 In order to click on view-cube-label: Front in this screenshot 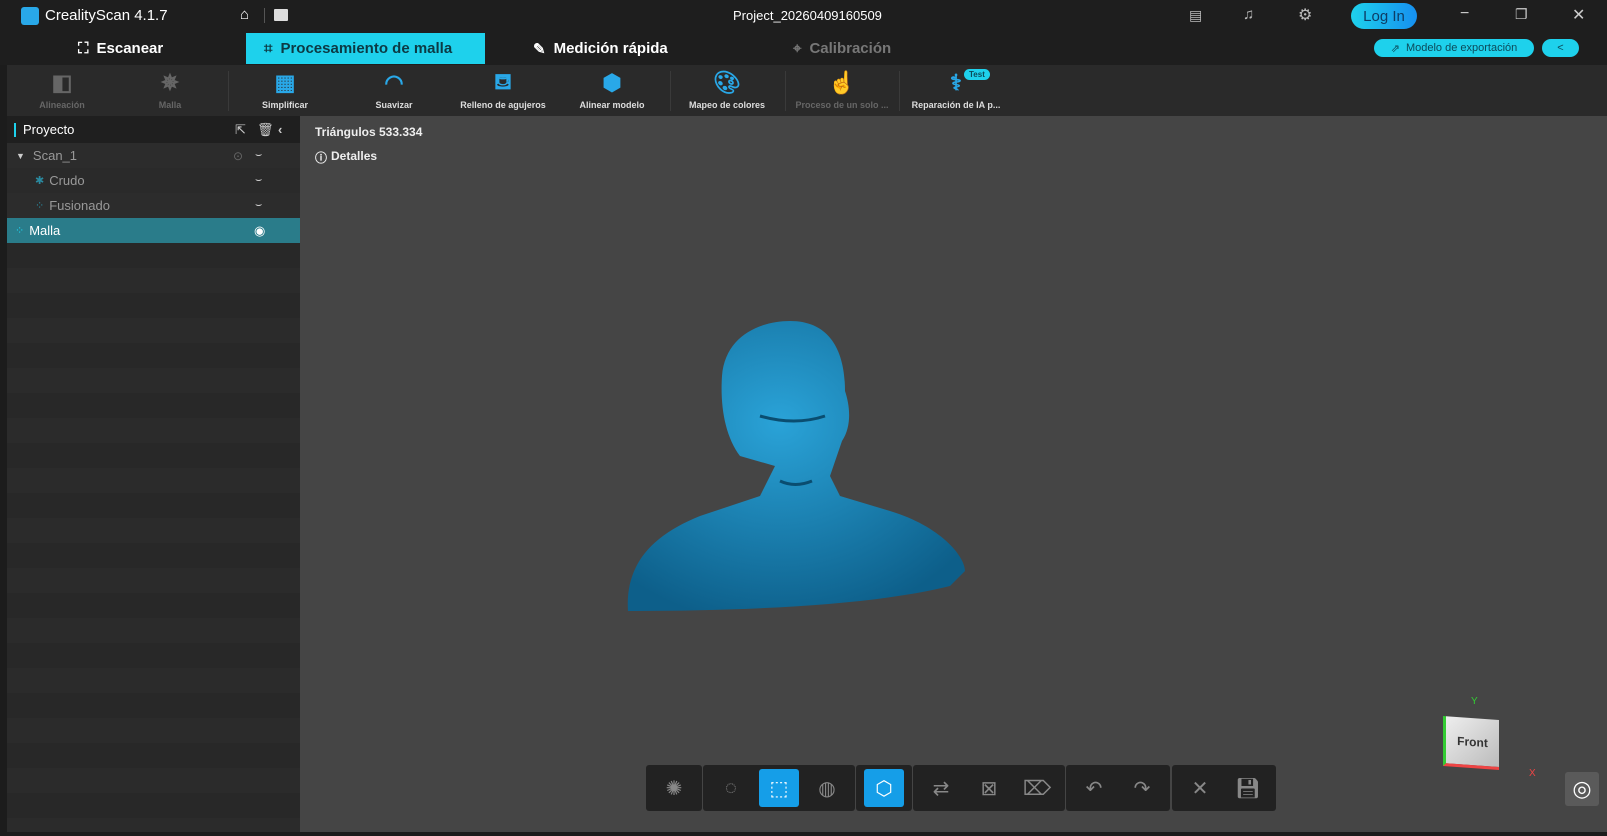, I will do `click(1472, 741)`.